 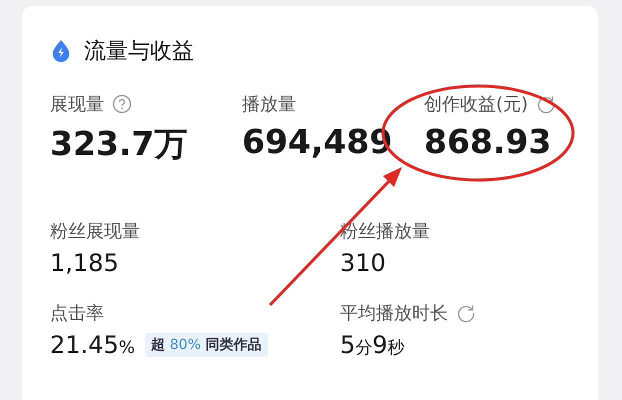 I want to click on metric-label: 播放量, so click(x=269, y=104).